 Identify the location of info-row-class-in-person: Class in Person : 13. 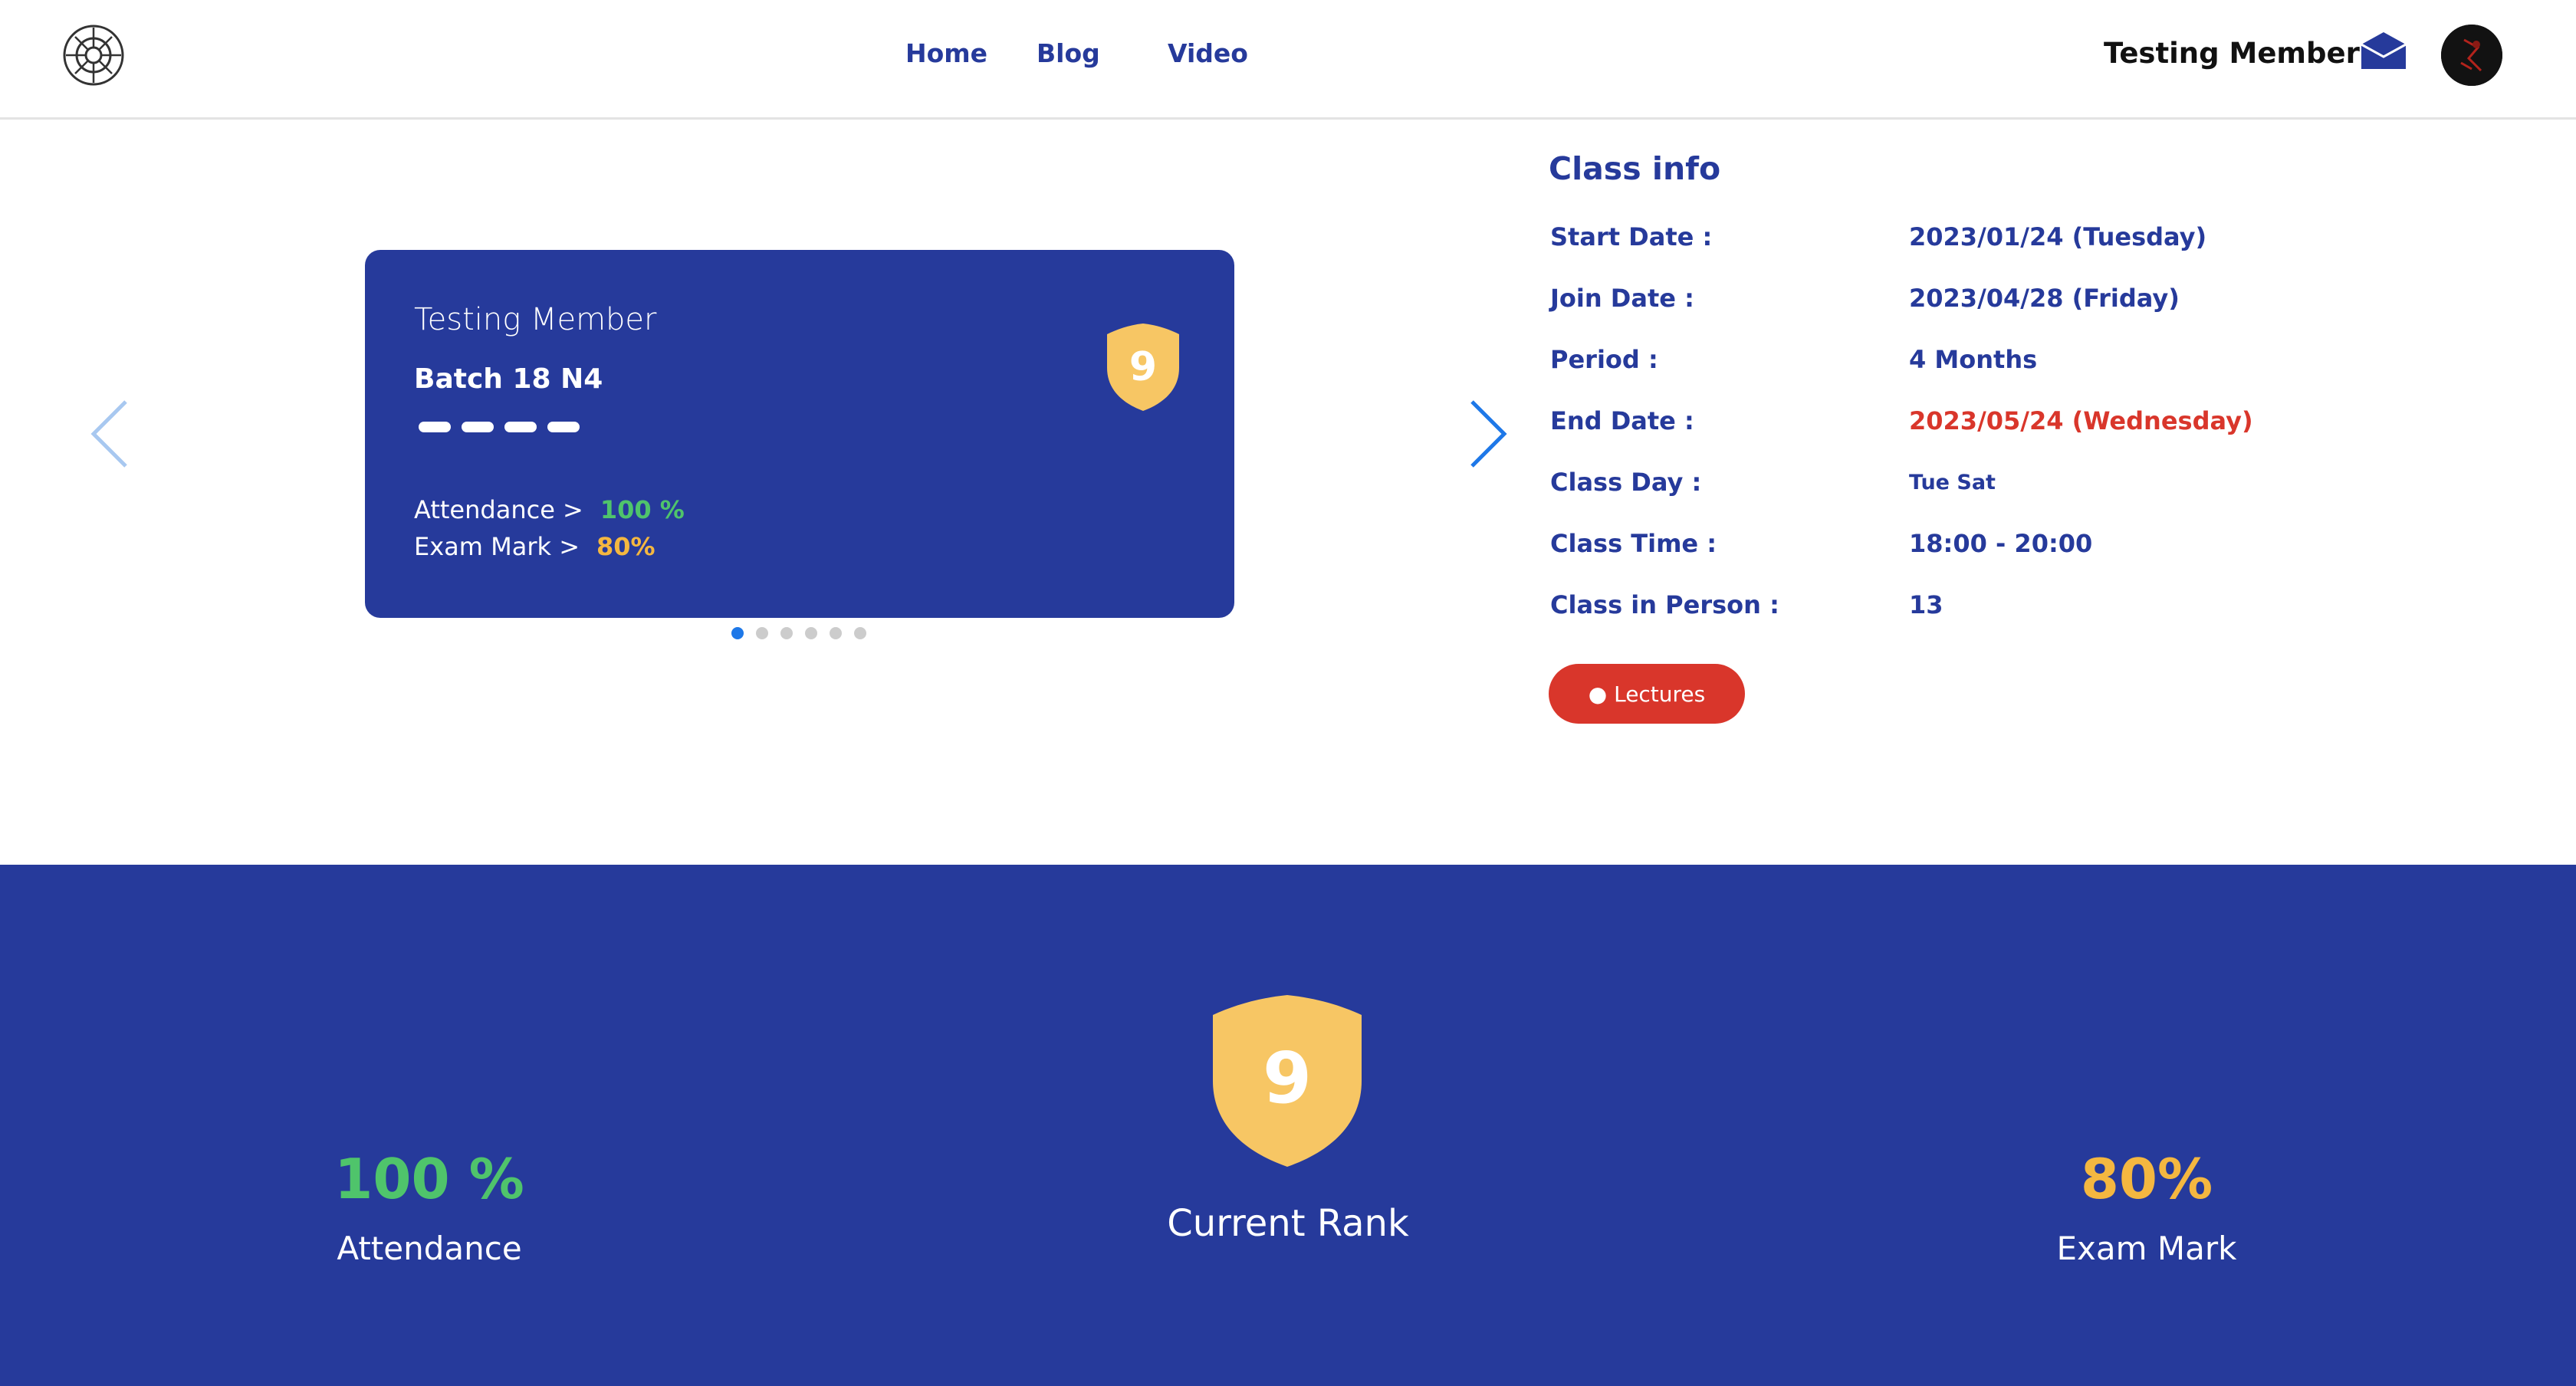
(1934, 609).